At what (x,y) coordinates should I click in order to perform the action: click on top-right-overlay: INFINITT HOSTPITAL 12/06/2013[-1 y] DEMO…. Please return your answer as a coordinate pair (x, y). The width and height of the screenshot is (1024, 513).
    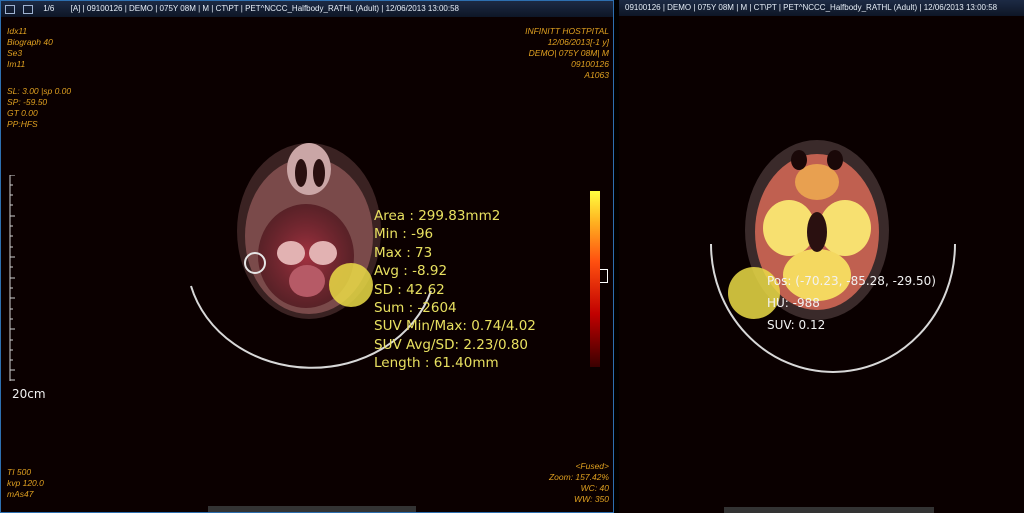
    Looking at the image, I should click on (567, 53).